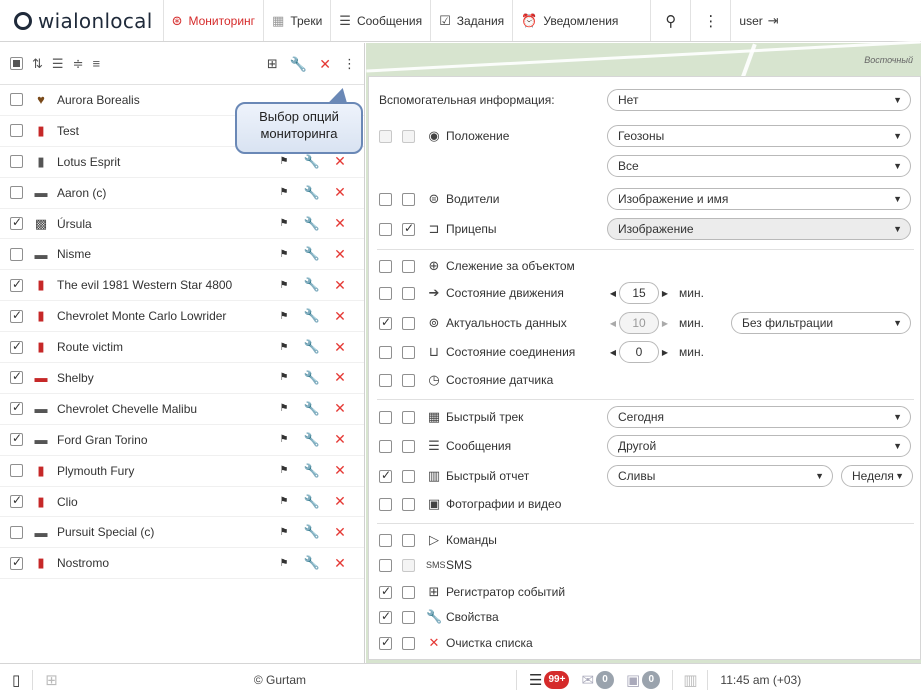  Describe the element at coordinates (296, 20) in the screenshot. I see `tab-tracks: ▦ Треки` at that location.